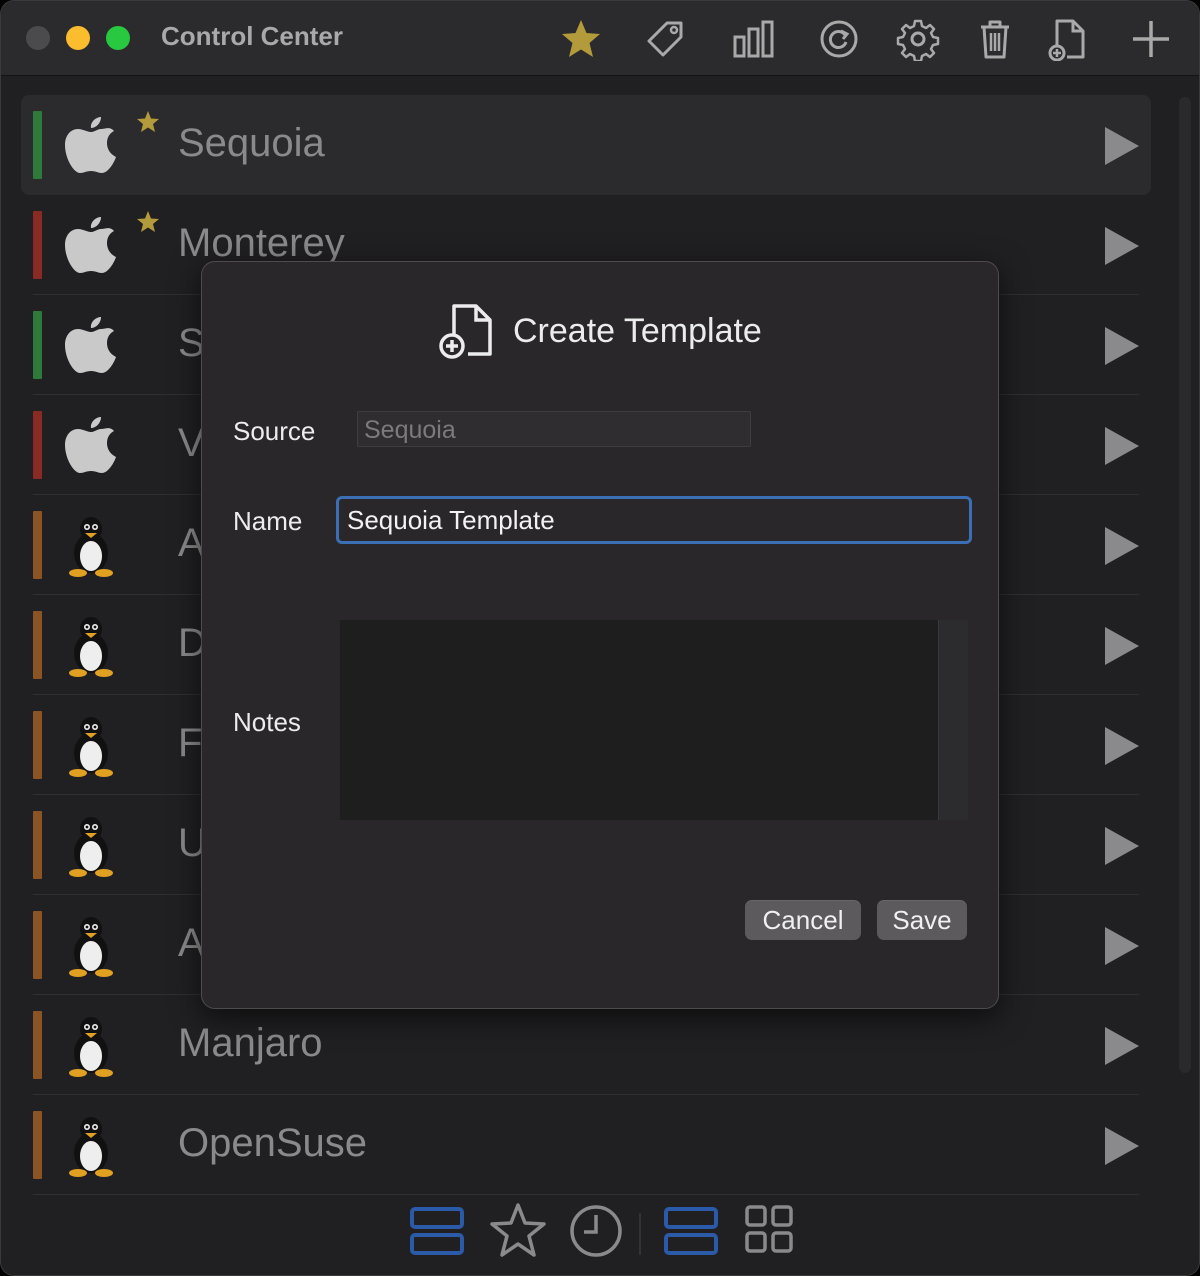  What do you see at coordinates (465, 331) in the screenshot?
I see `create-template-icon` at bounding box center [465, 331].